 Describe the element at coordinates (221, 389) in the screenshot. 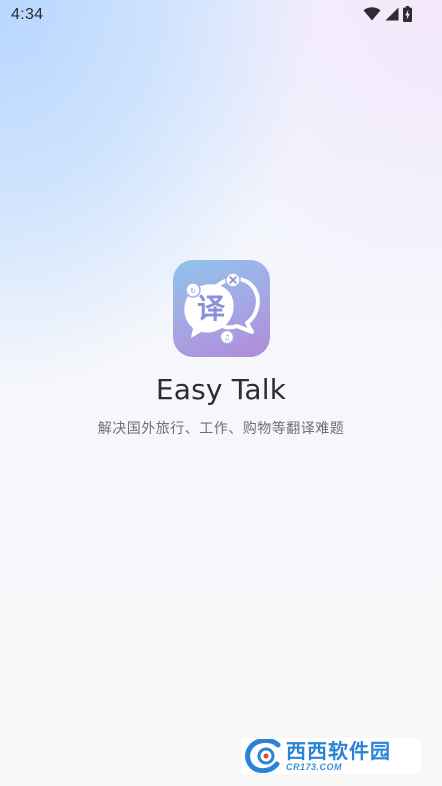

I see `app-name: Easy Talk` at that location.